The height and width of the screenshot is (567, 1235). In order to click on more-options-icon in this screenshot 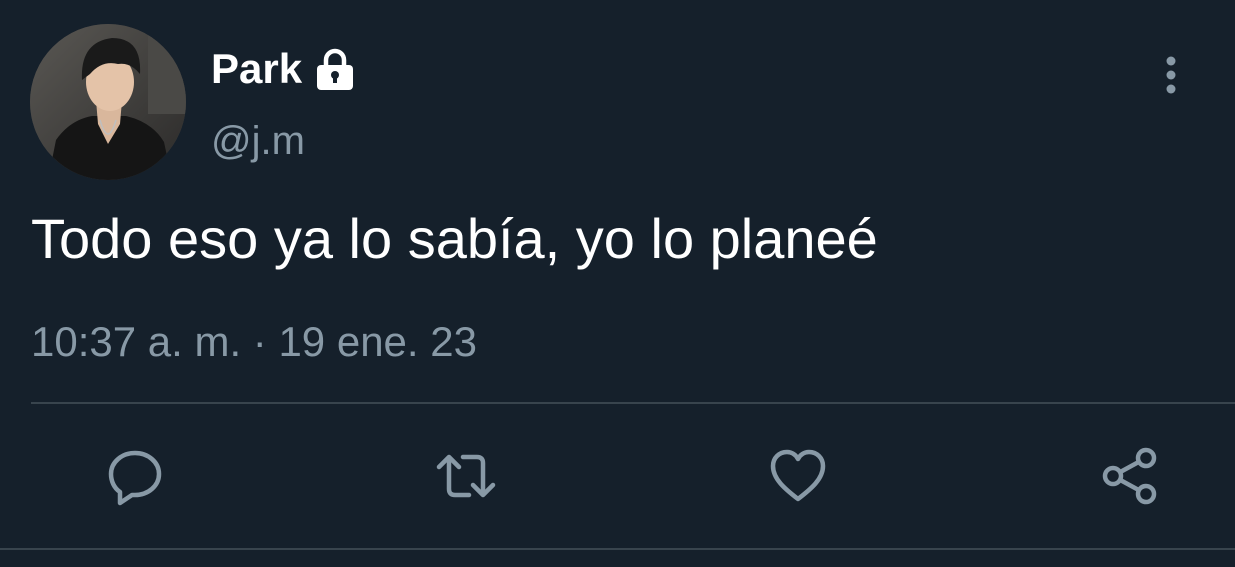, I will do `click(1171, 75)`.